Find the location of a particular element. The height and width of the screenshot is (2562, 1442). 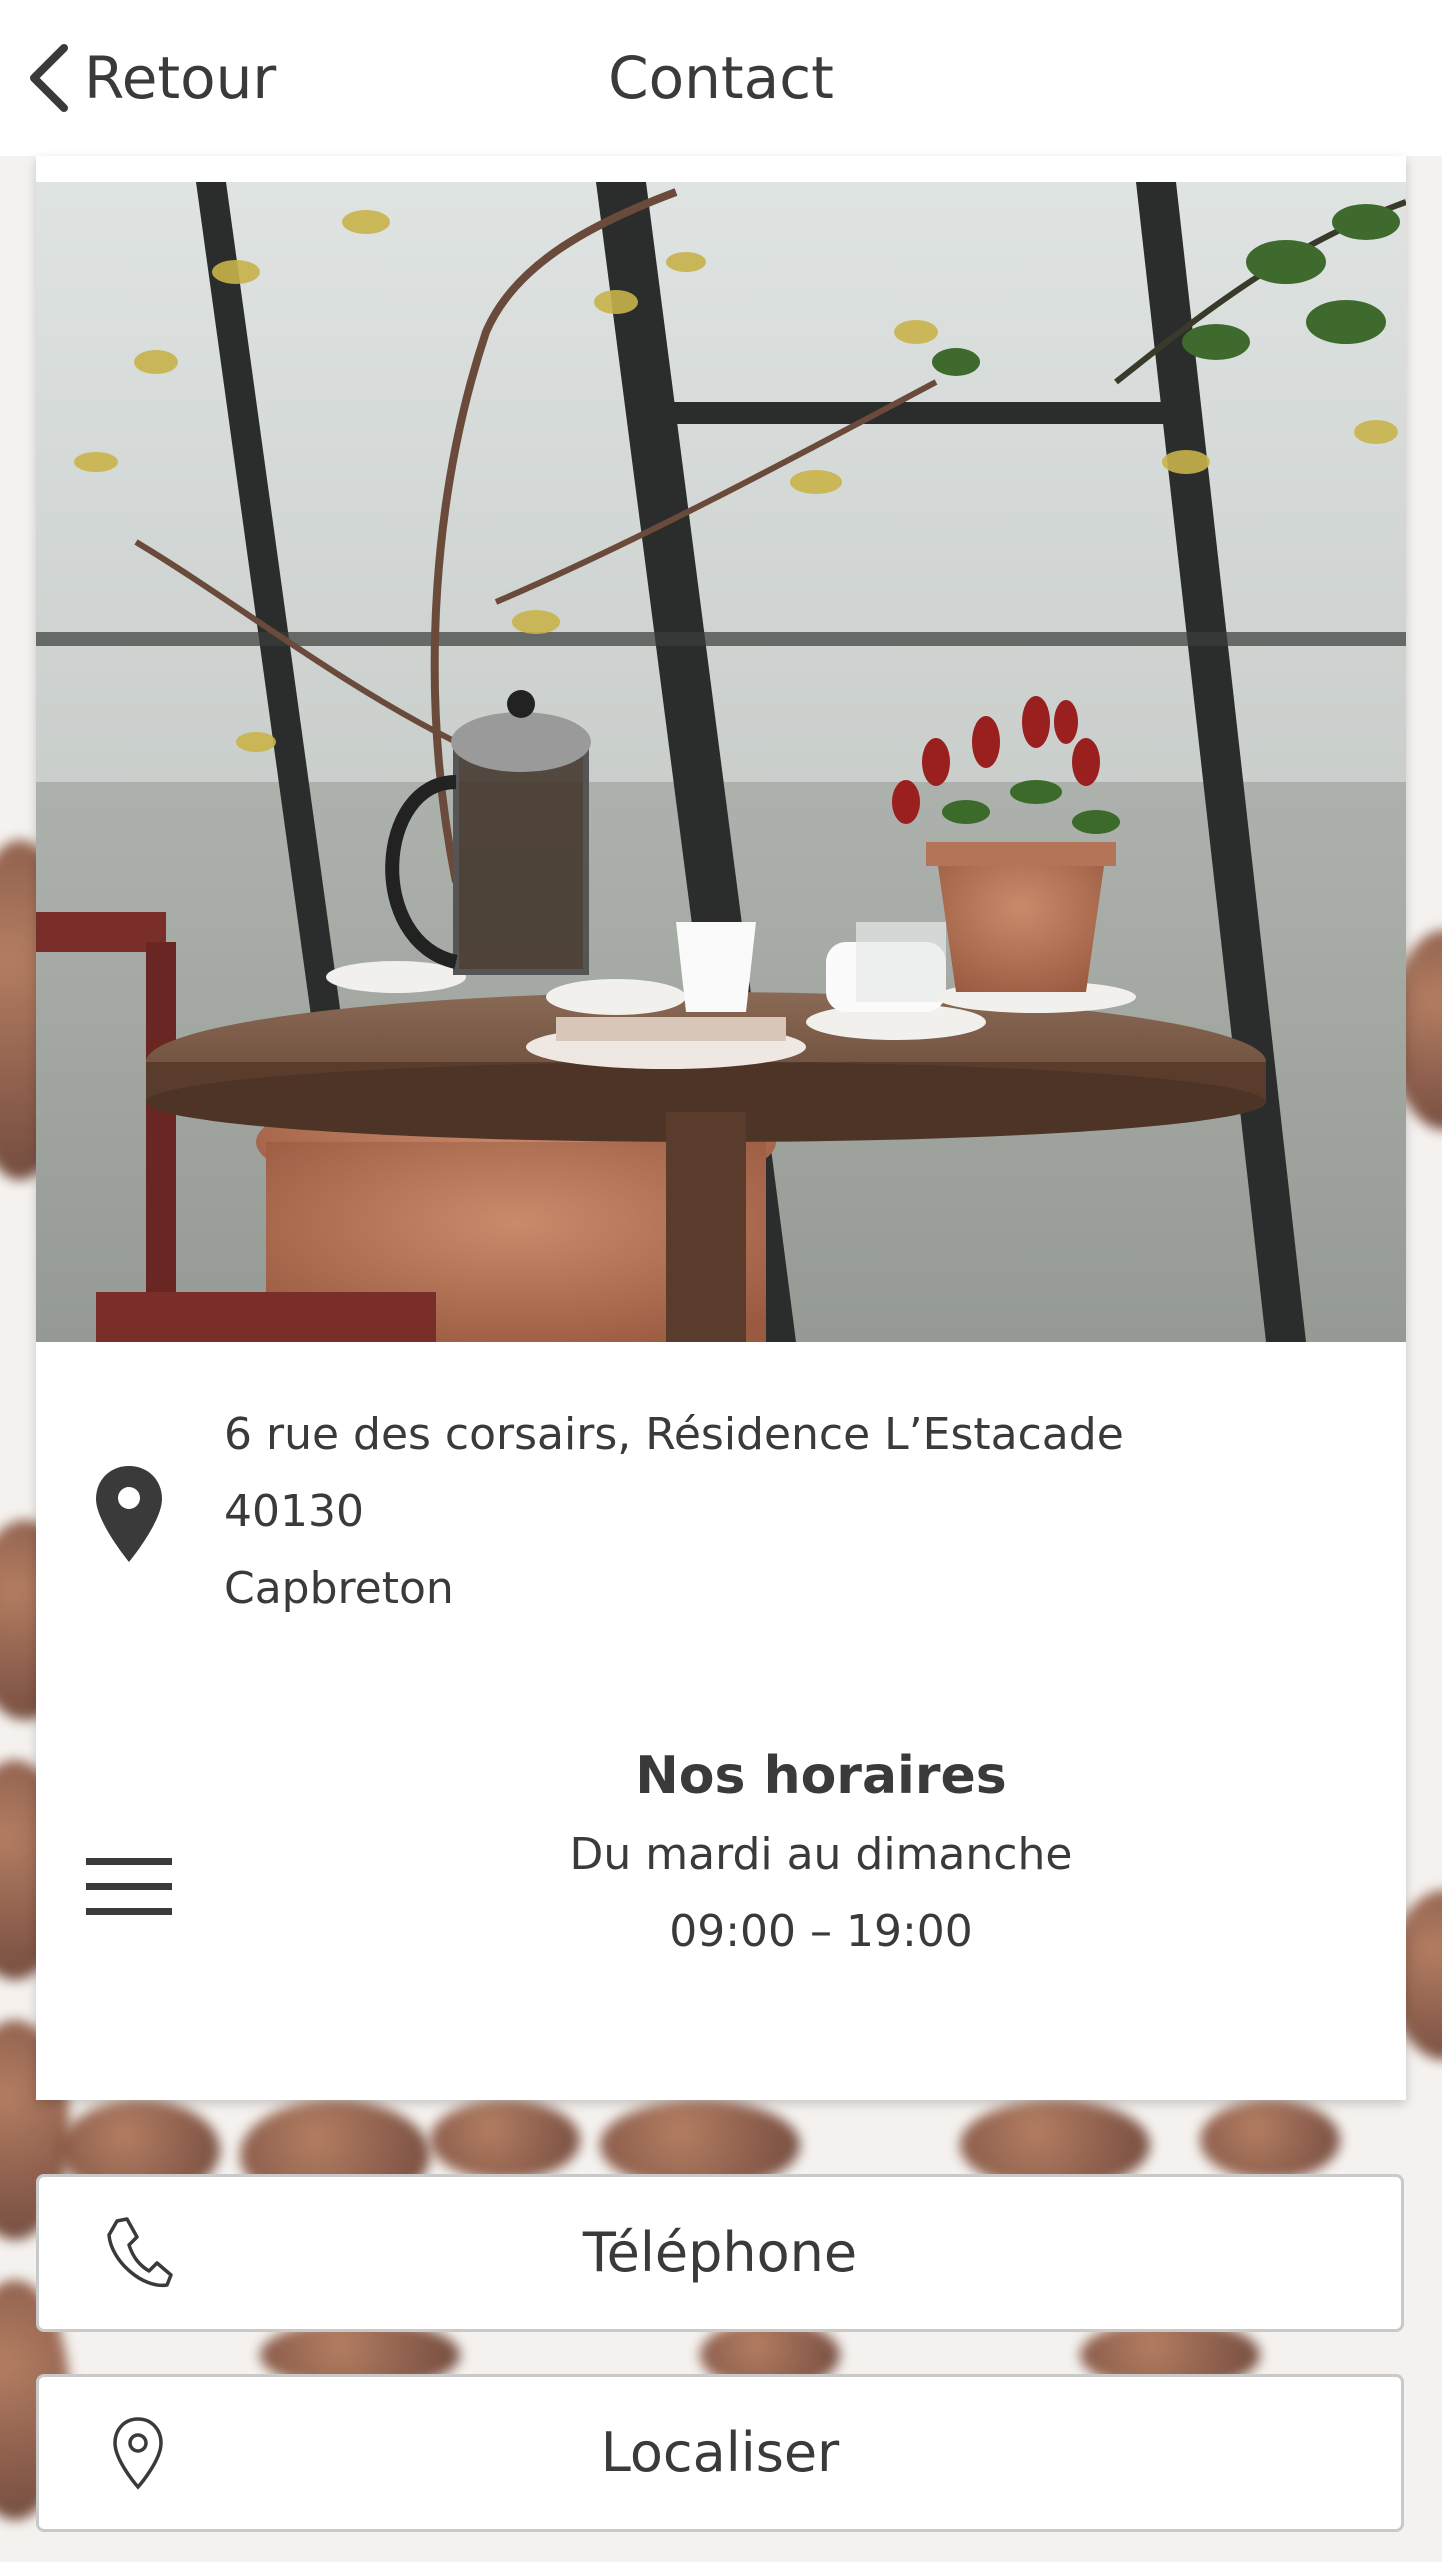

top-bar: Retour Contact is located at coordinates (721, 78).